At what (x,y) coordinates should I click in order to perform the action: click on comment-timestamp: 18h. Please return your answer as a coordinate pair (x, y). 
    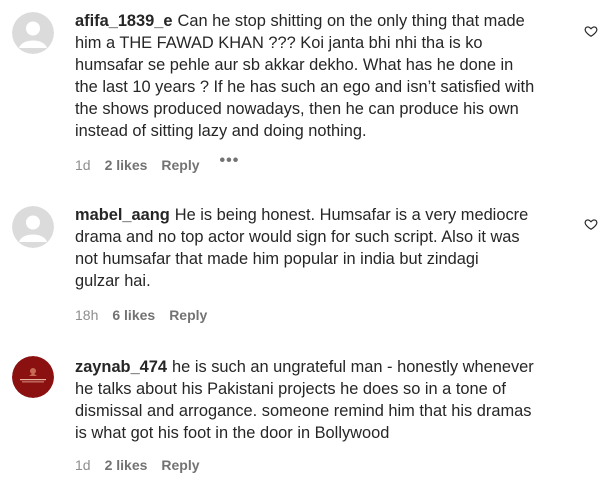
    Looking at the image, I should click on (86, 315).